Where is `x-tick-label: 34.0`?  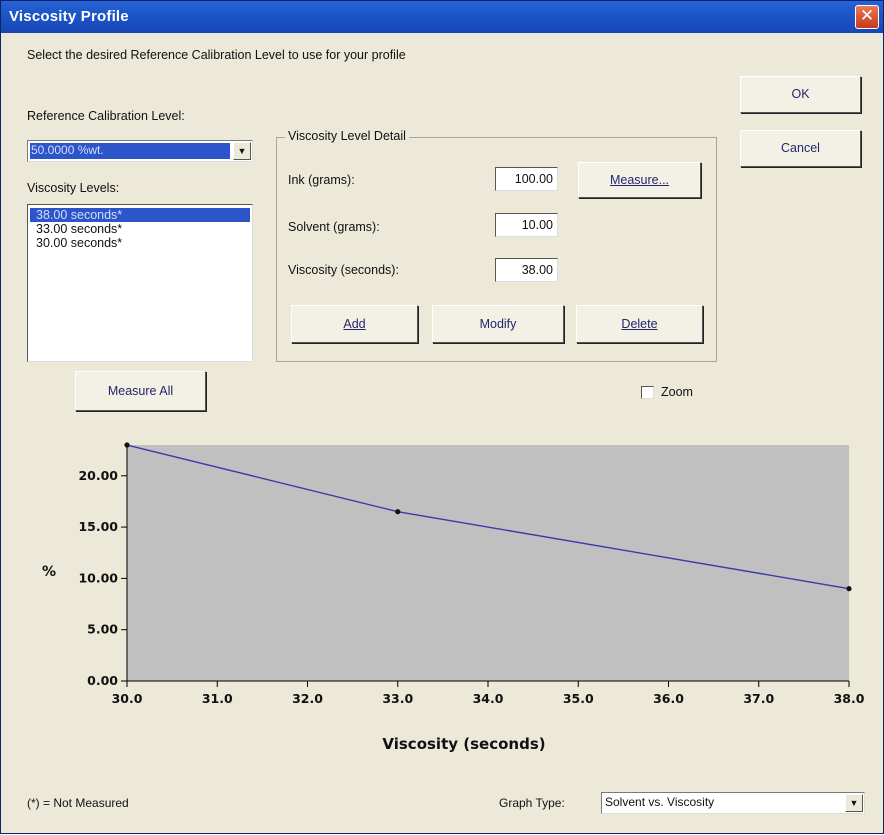 x-tick-label: 34.0 is located at coordinates (488, 698).